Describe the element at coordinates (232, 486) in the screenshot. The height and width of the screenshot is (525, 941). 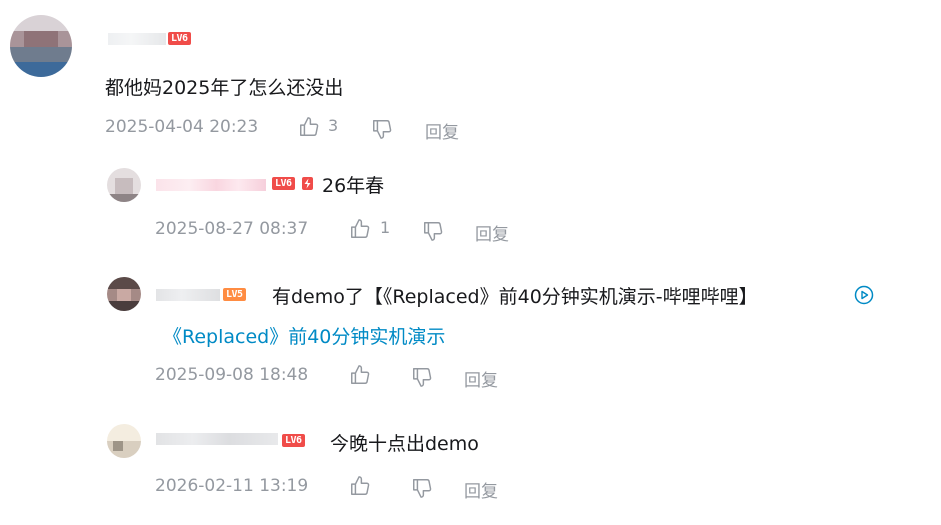
I see `reply-time: 2026-02-11 13:19` at that location.